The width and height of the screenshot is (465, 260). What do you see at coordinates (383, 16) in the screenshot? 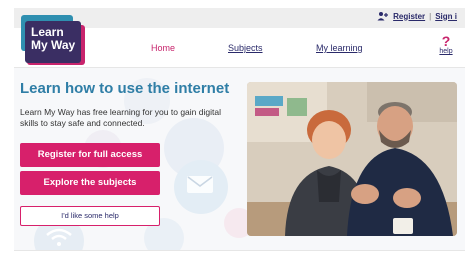
I see `person-add-icon` at bounding box center [383, 16].